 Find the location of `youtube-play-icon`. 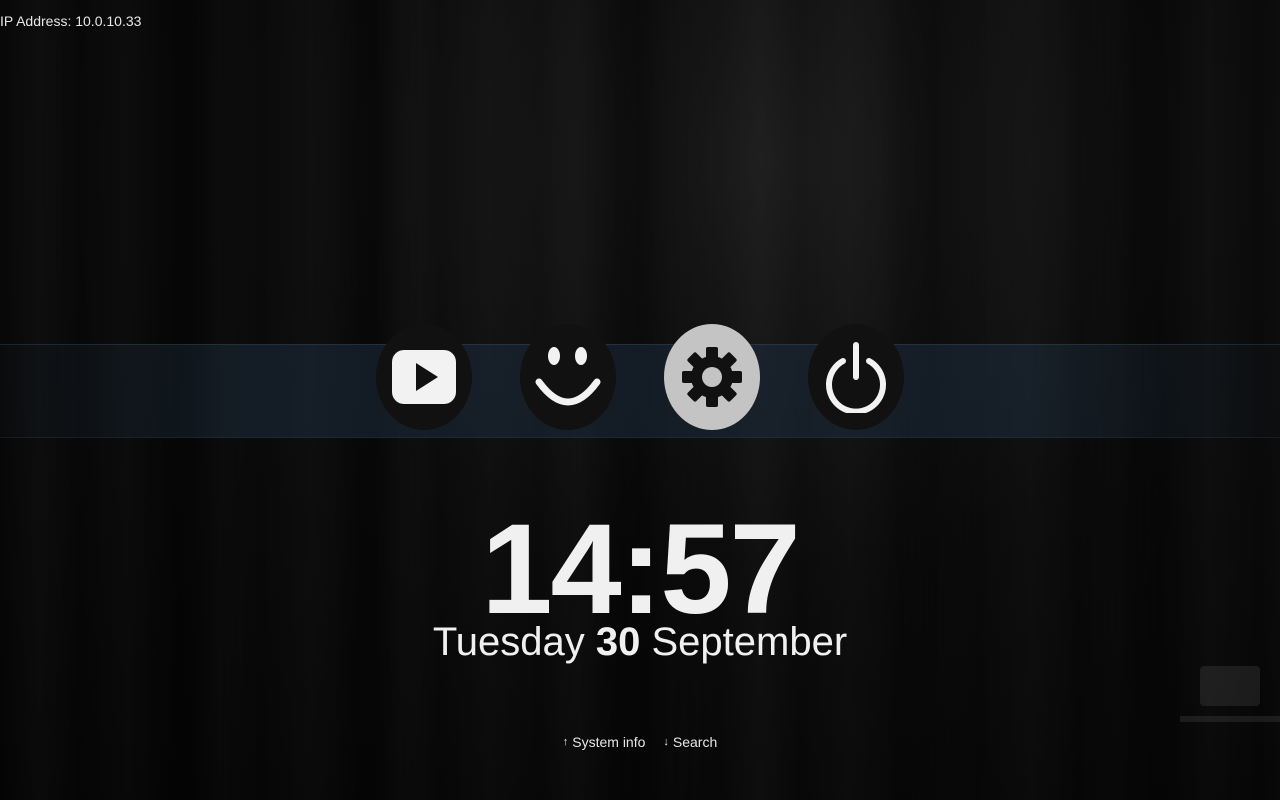

youtube-play-icon is located at coordinates (424, 377).